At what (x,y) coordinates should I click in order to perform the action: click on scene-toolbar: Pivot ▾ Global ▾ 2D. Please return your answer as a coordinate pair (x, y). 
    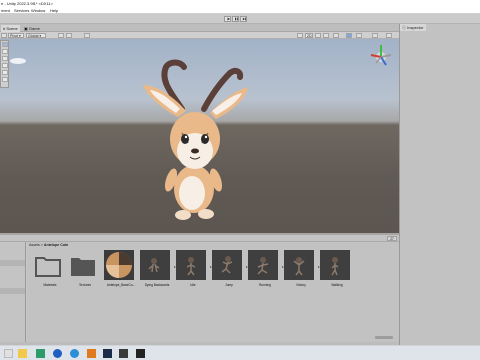
    Looking at the image, I should click on (199, 35).